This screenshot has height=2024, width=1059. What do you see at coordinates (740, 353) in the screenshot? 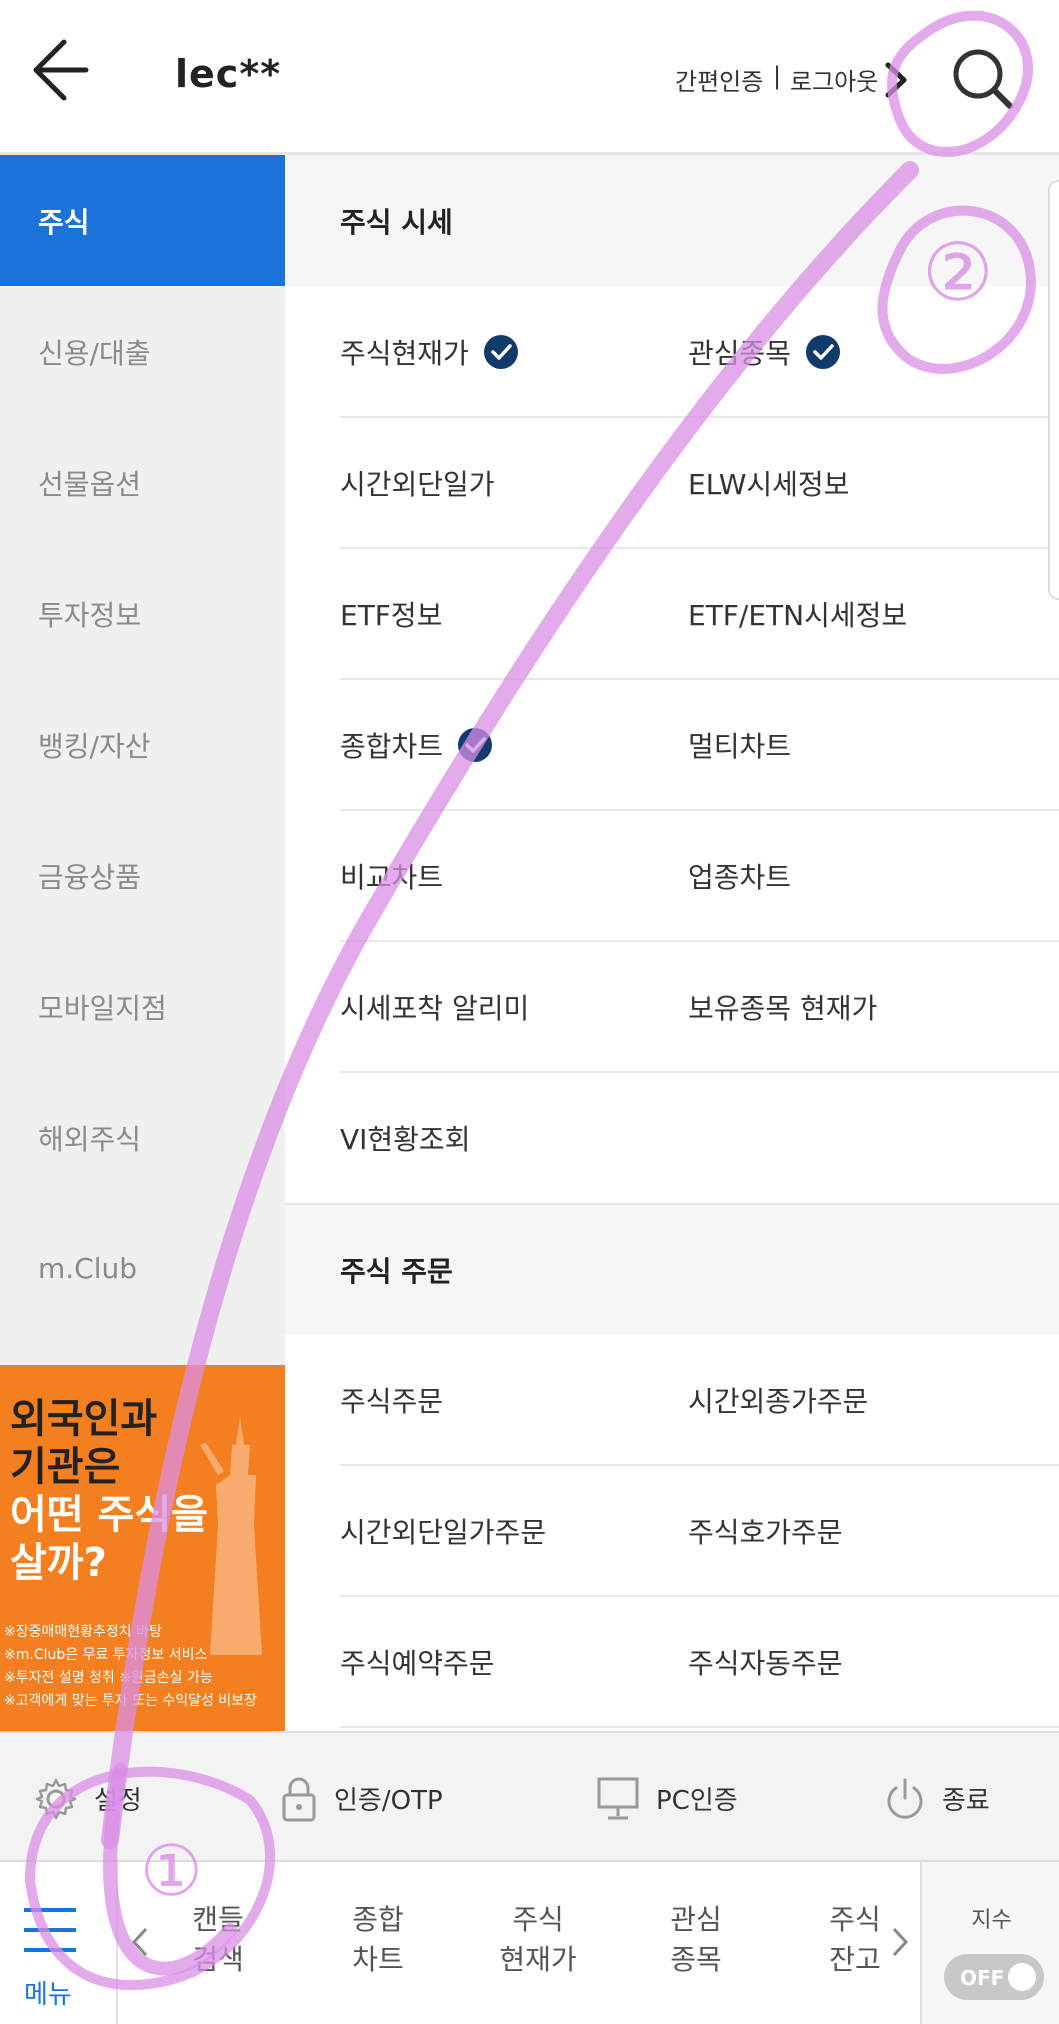
I see `menu-item-label: 관심종목` at bounding box center [740, 353].